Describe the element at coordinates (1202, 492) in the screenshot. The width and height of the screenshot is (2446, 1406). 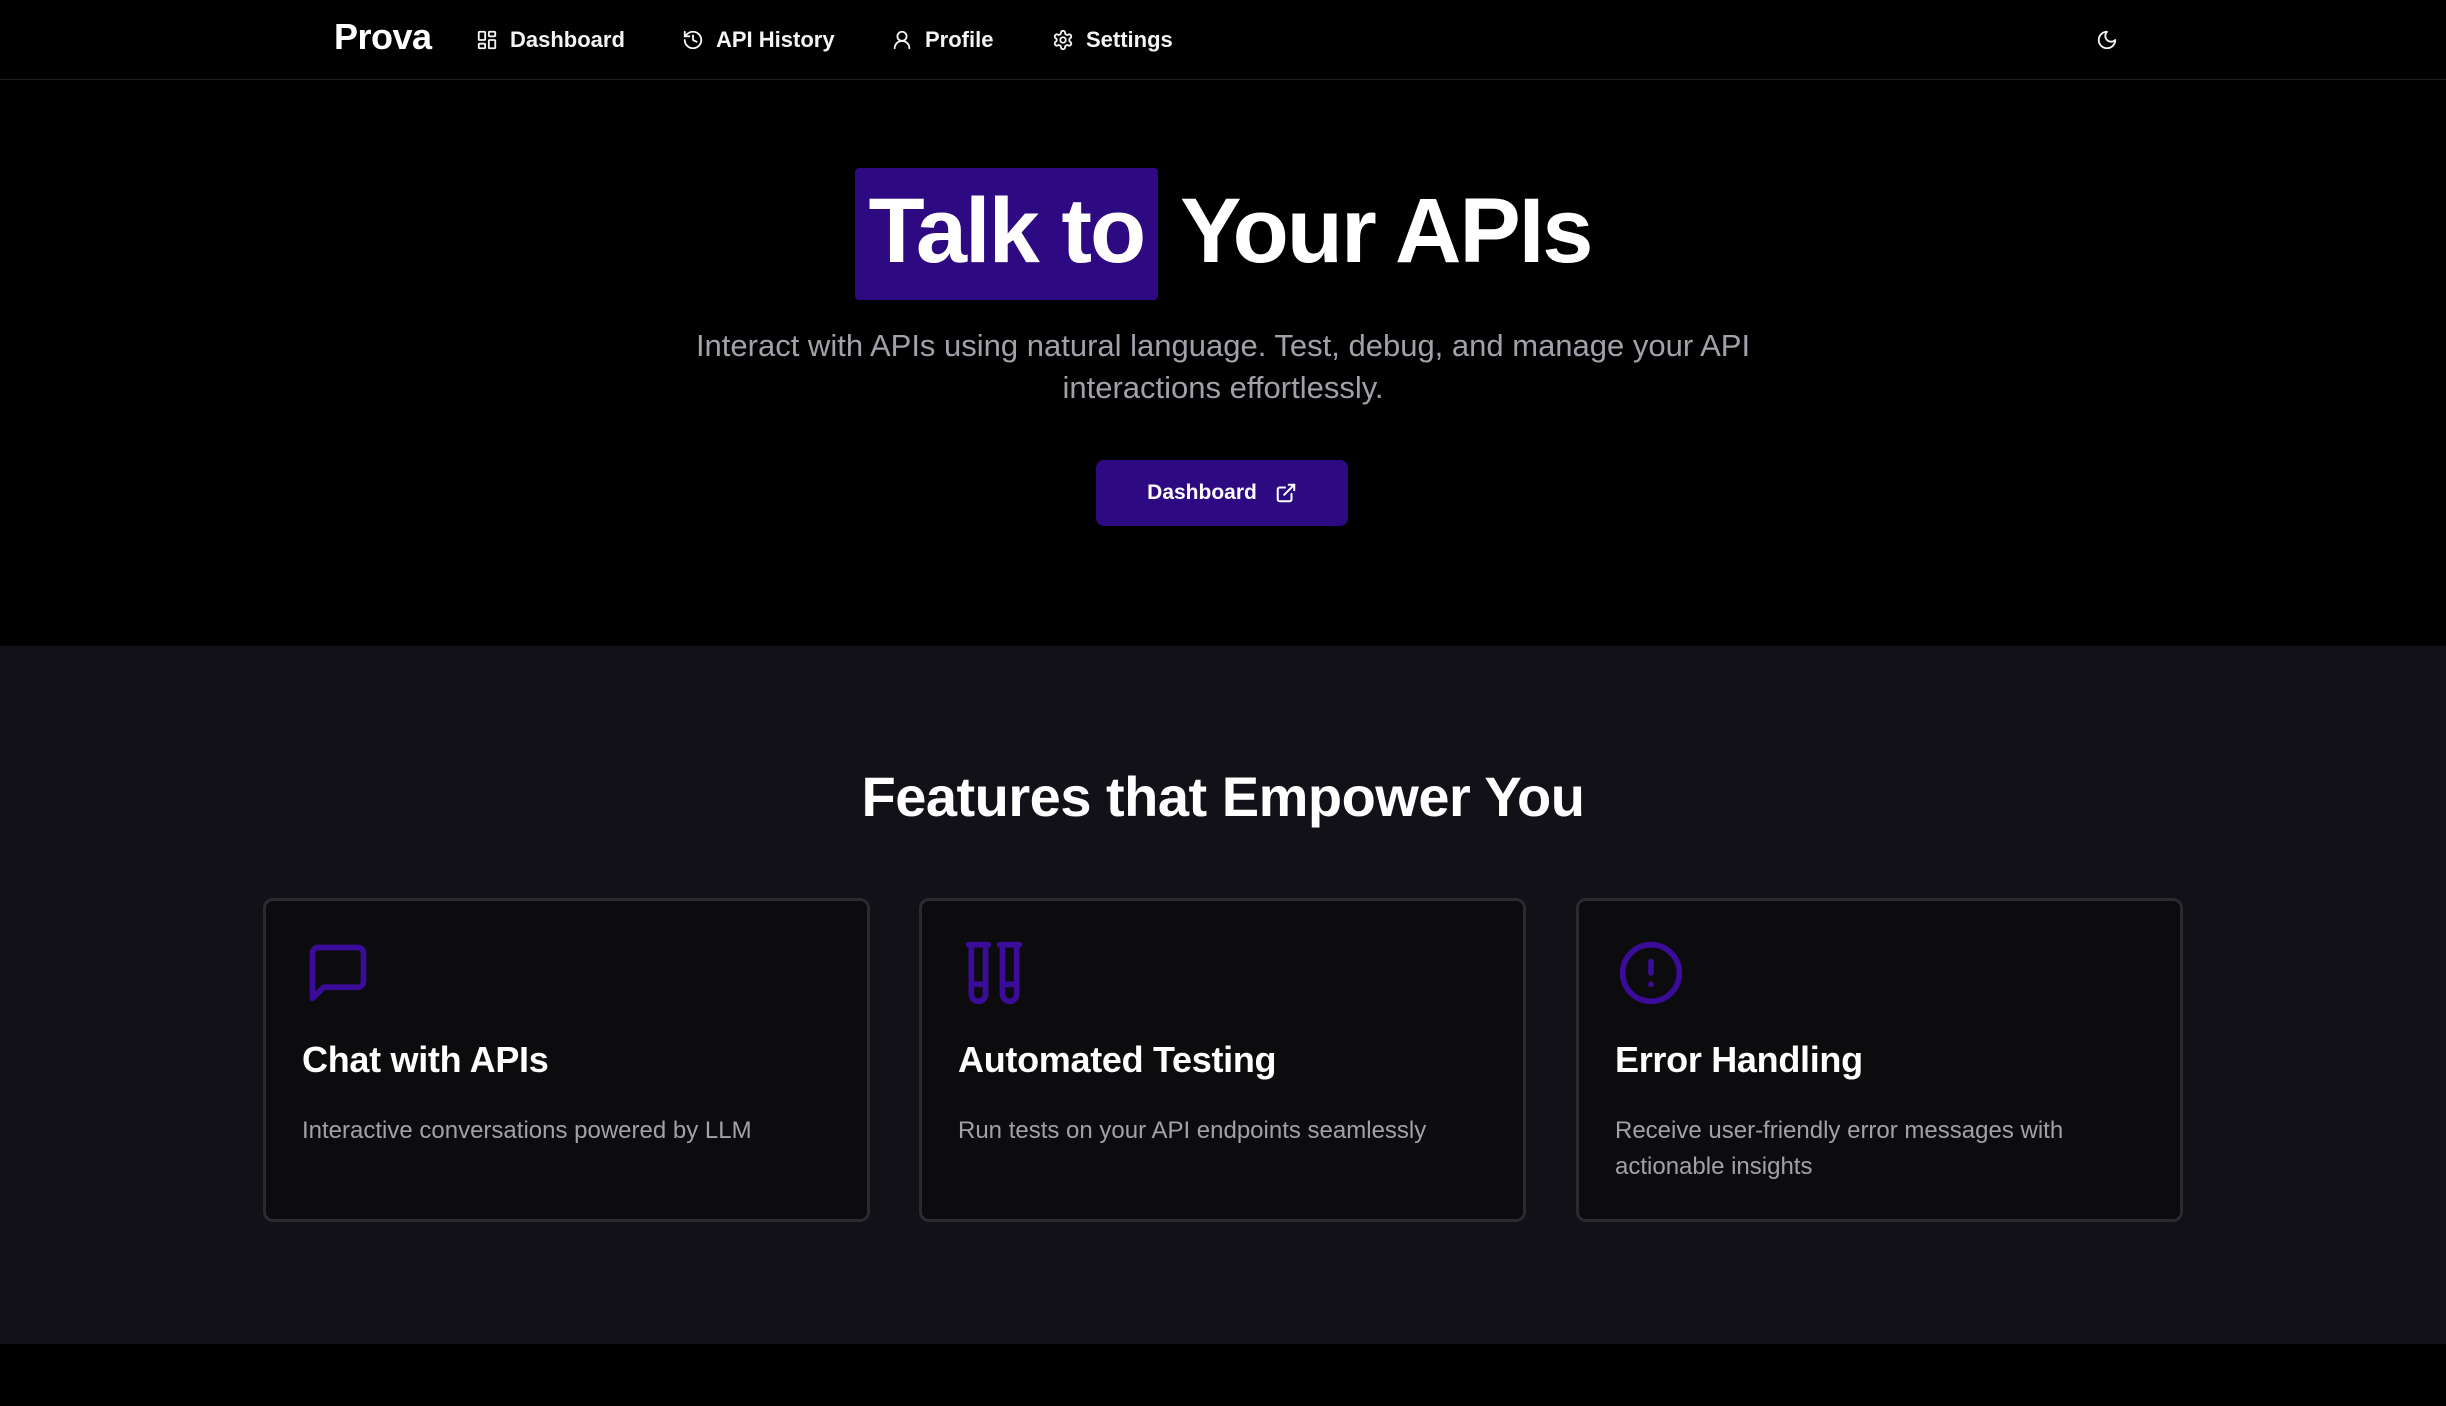
I see `cta-label: Dashboard` at that location.